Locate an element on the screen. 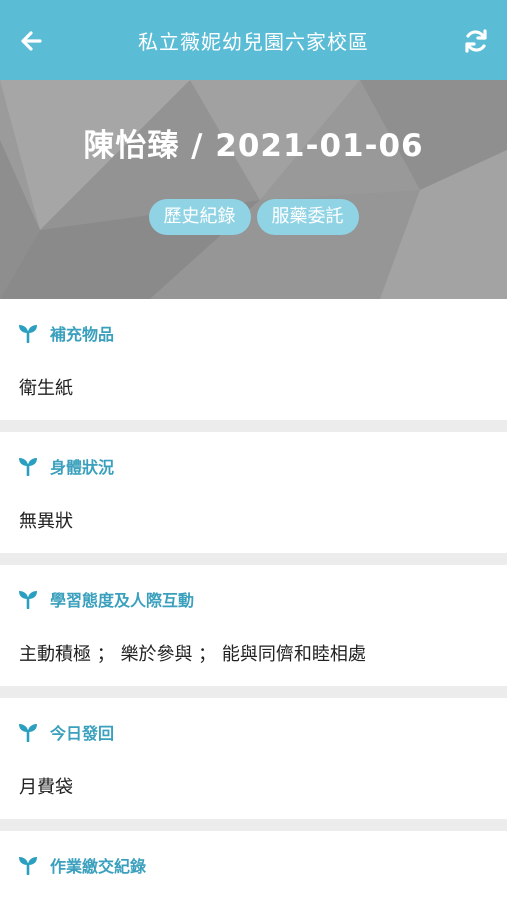  section-value: 衛生紙 is located at coordinates (46, 388).